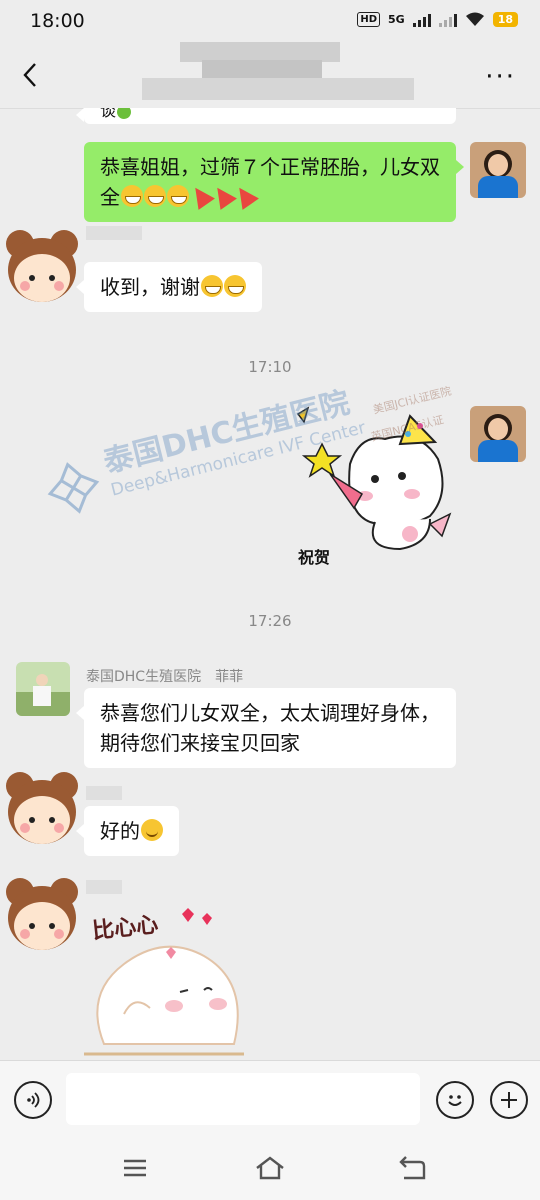 The height and width of the screenshot is (1200, 540). I want to click on more-options-button: ···, so click(500, 77).